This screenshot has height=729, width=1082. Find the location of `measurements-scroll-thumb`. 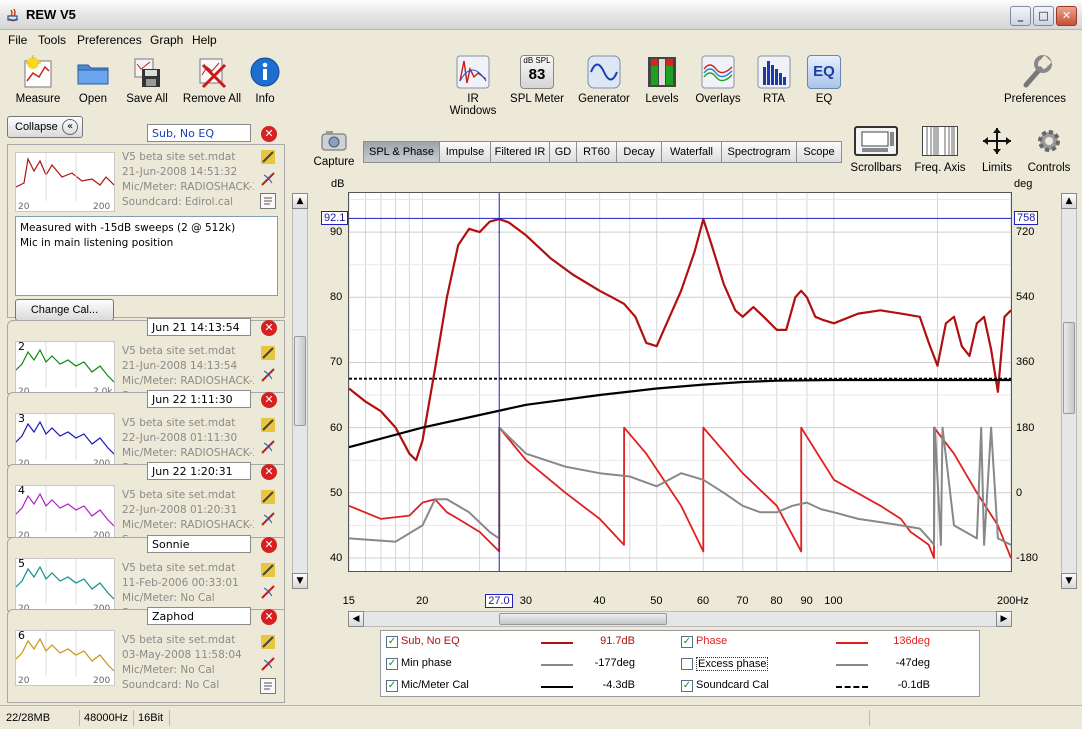

measurements-scroll-thumb is located at coordinates (300, 381).